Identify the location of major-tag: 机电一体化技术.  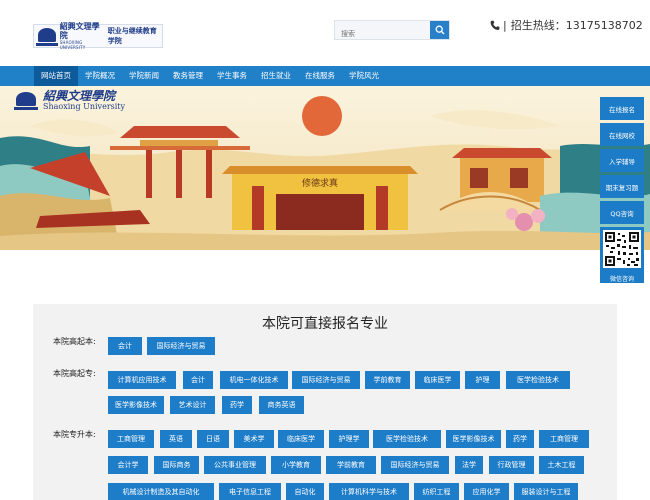
(254, 380).